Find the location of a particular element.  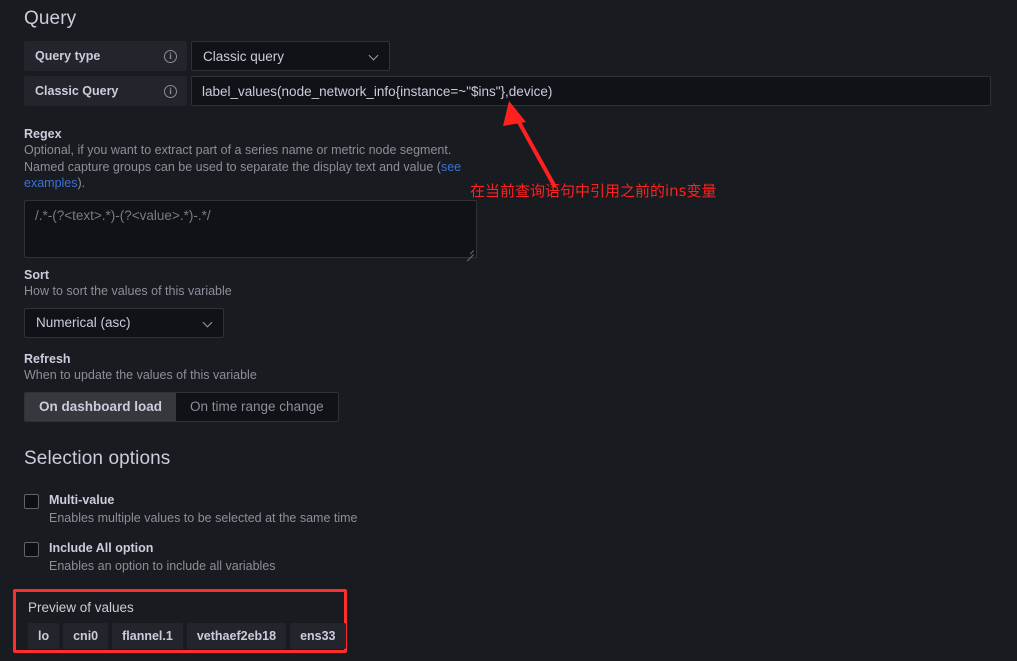

query-type-label: Query type i is located at coordinates (105, 56).